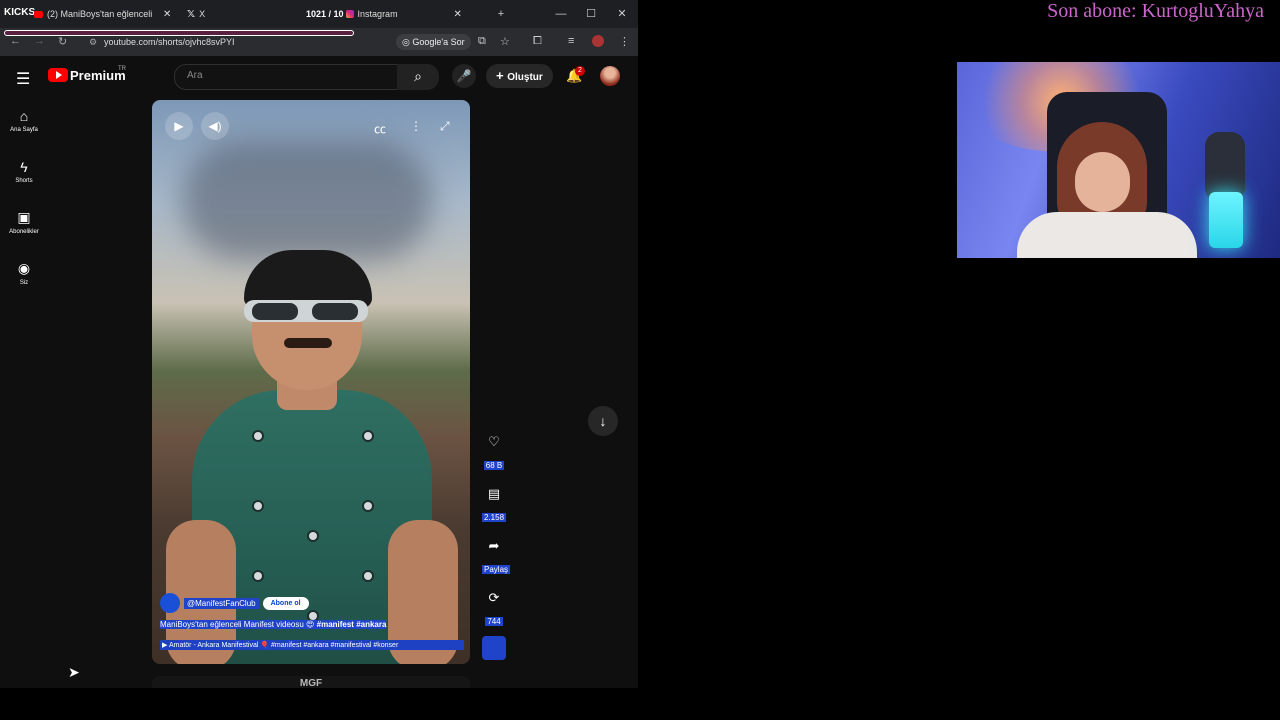 This screenshot has width=1280, height=720. Describe the element at coordinates (191, 14) in the screenshot. I see `x-logo-icon: 𝕏` at that location.